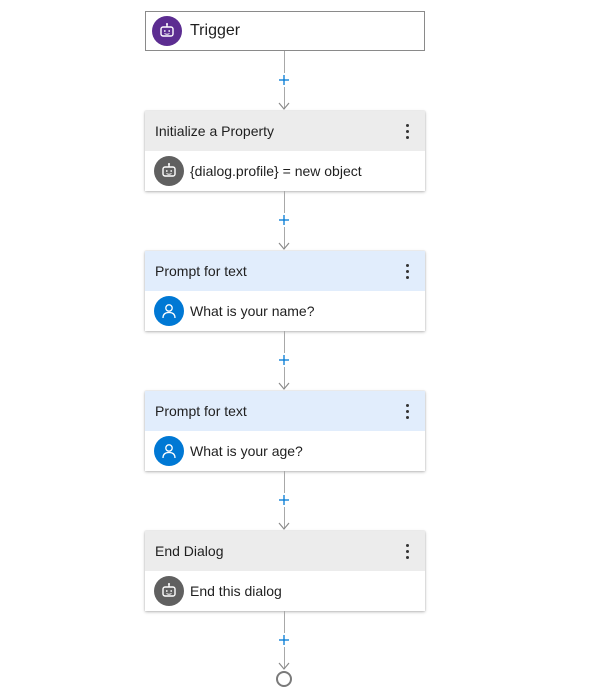  I want to click on action-body: What is your age?, so click(285, 451).